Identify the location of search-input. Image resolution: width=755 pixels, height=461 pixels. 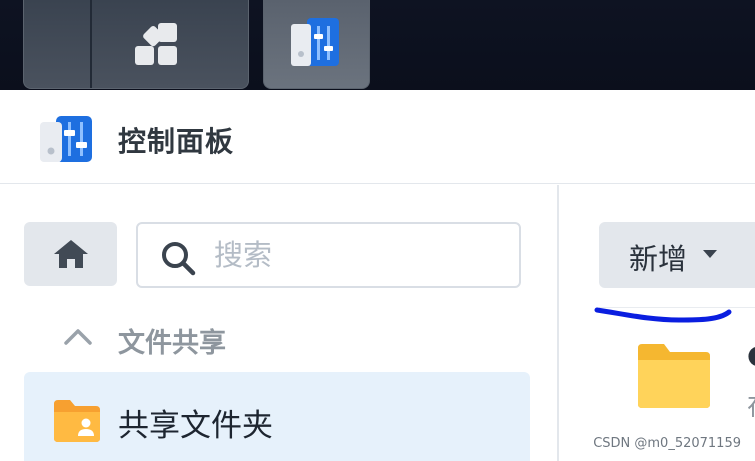
(359, 255).